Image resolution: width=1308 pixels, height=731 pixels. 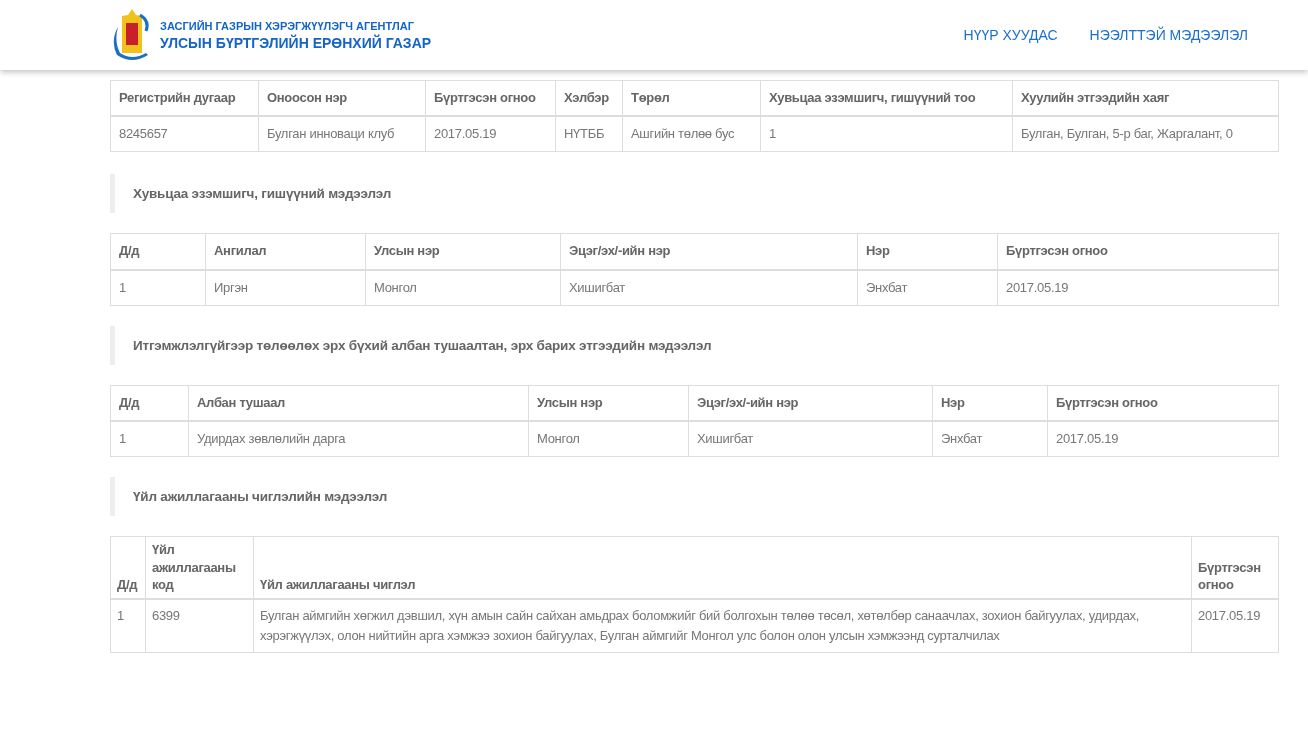 I want to click on column-header: Хуулийн этгээдийн хаяг, so click(x=1145, y=98).